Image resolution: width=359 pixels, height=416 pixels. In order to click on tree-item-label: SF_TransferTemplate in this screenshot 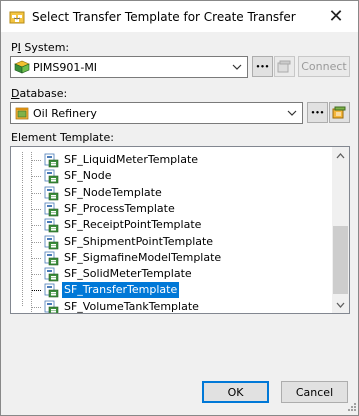, I will do `click(121, 290)`.